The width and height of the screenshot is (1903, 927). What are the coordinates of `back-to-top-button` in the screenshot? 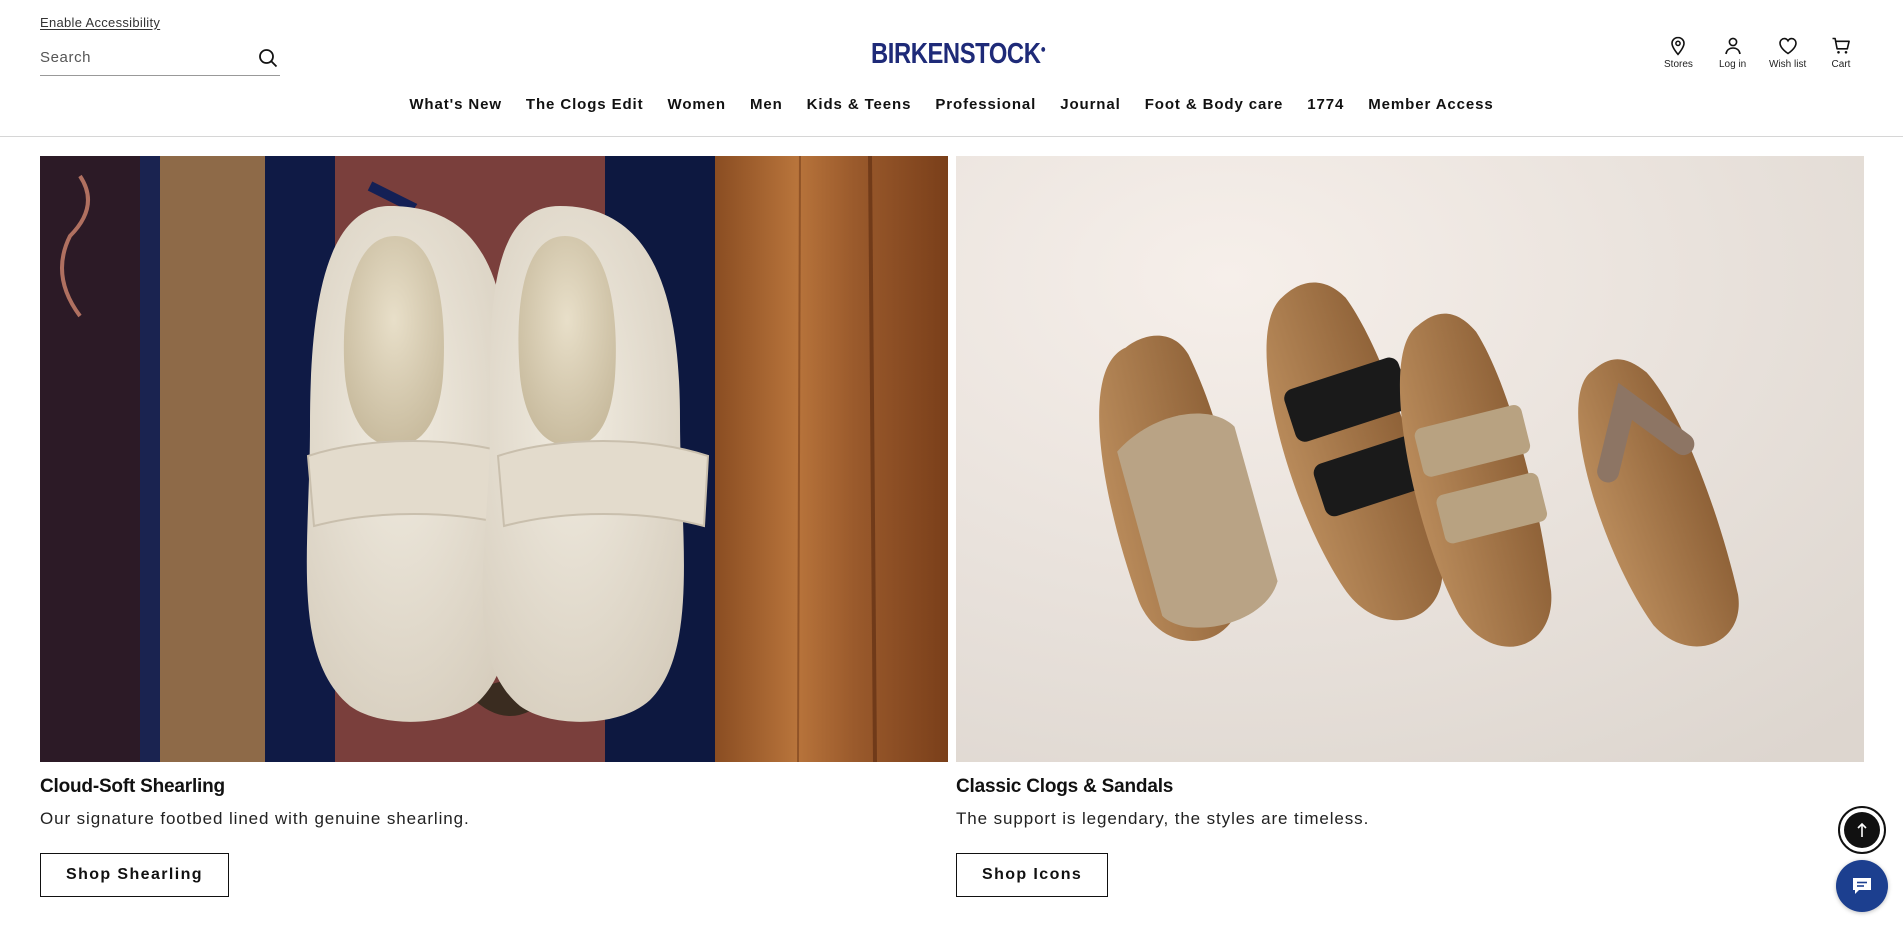 It's located at (1862, 830).